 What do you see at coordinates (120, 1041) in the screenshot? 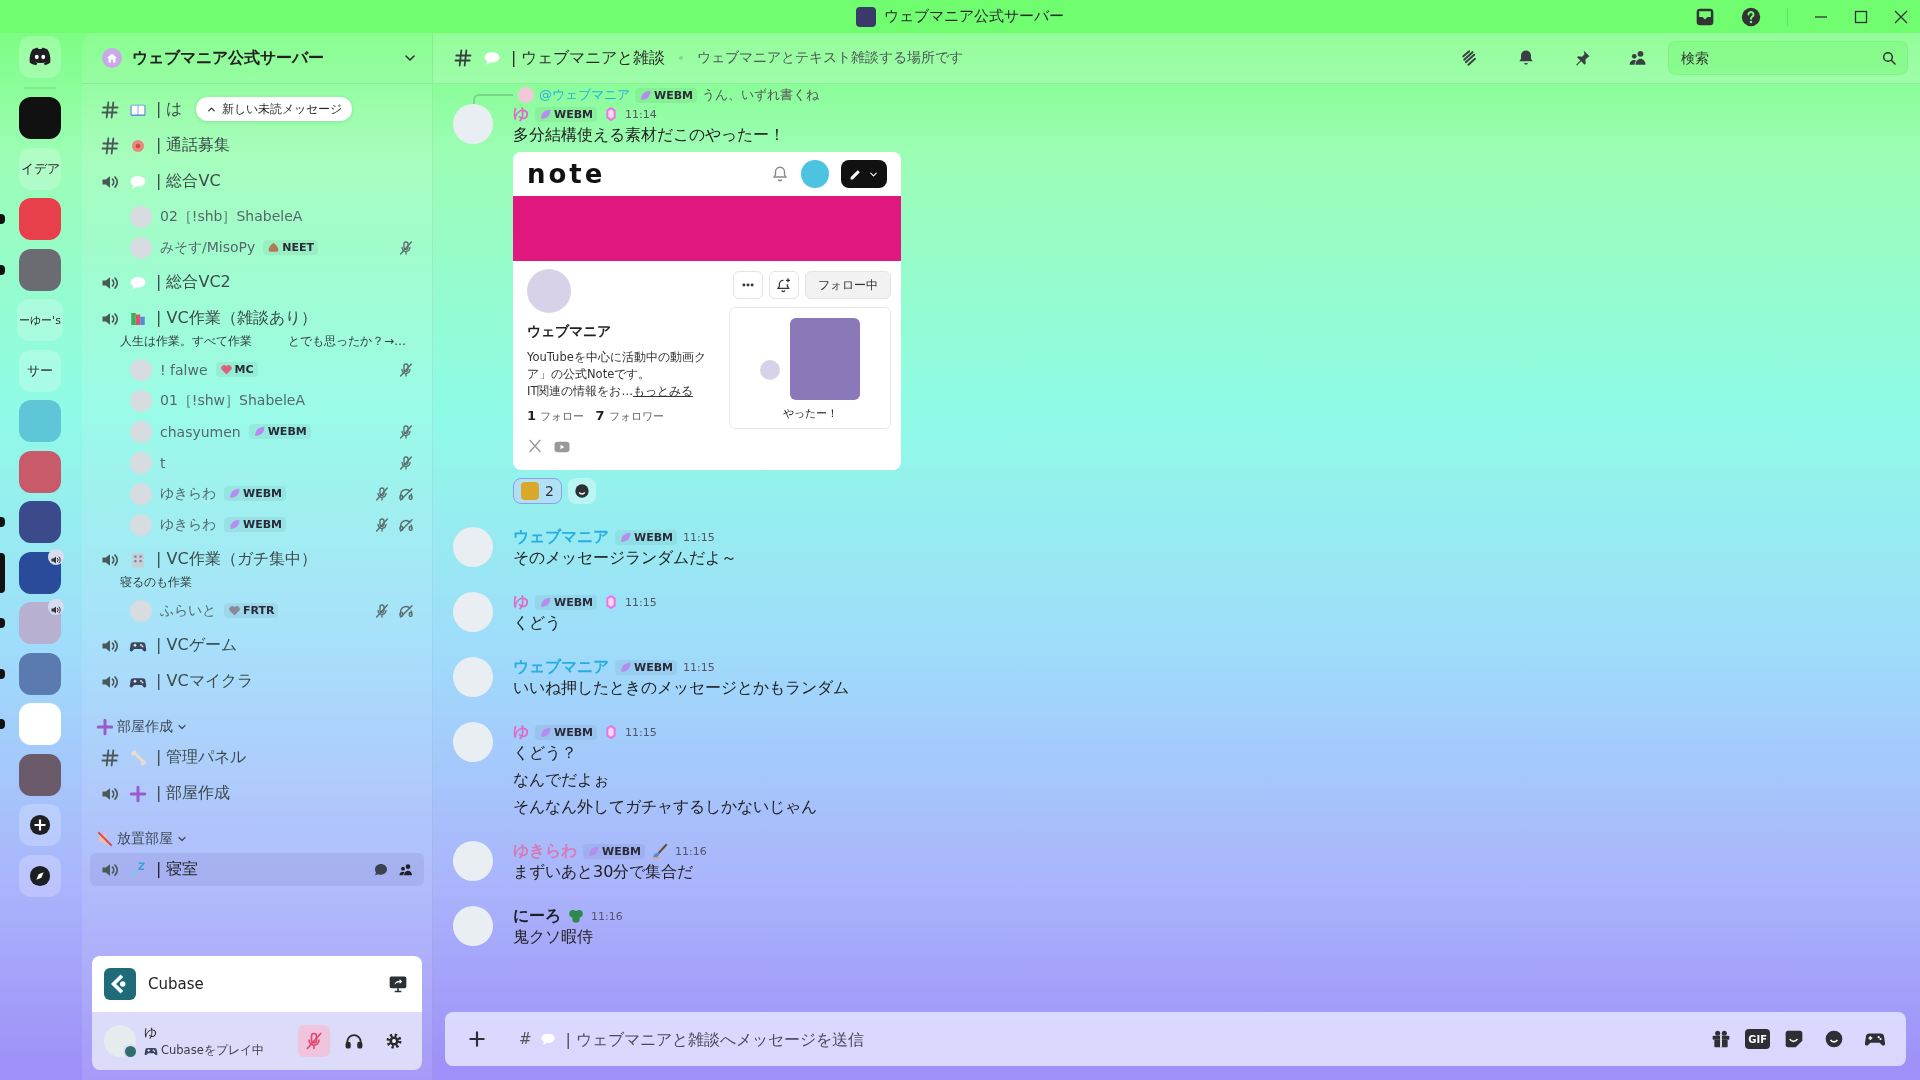
I see `user-avatar` at bounding box center [120, 1041].